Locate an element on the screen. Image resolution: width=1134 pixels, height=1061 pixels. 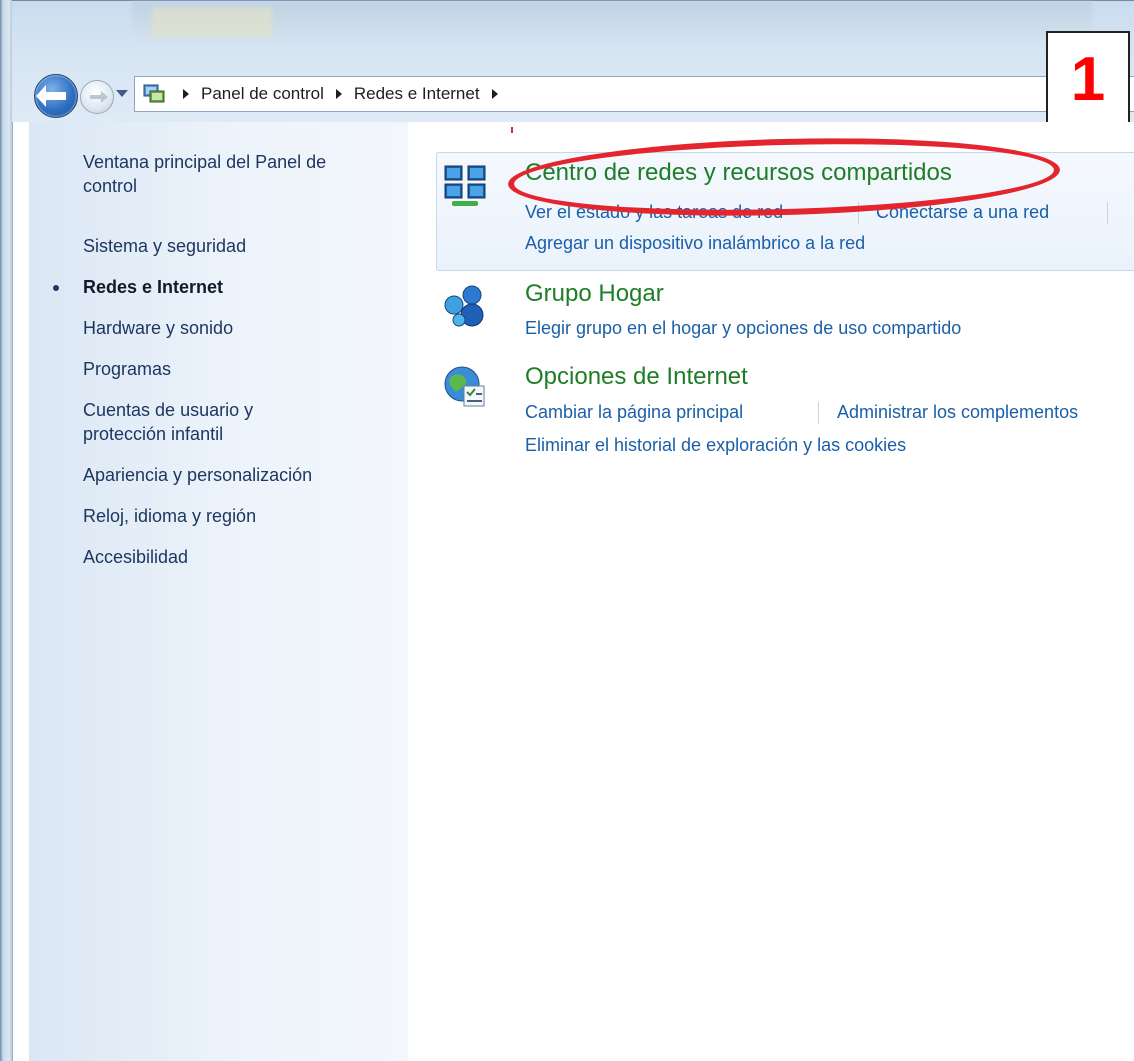
sidebar-item-cuentas-de-usuario: Cuentas de usuario y protección infantil is located at coordinates (168, 422).